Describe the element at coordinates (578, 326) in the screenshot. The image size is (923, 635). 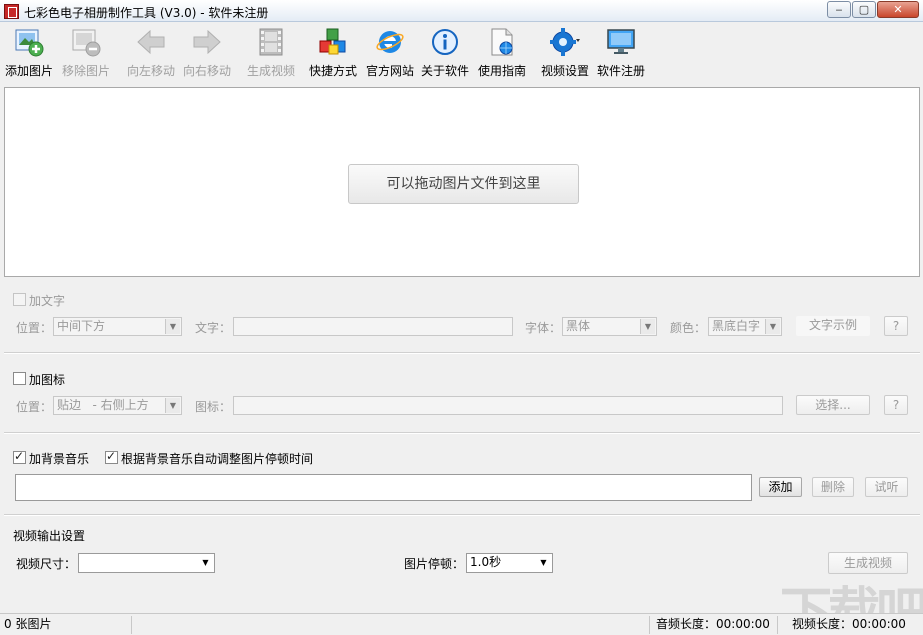
I see `font-value: 黑体` at that location.